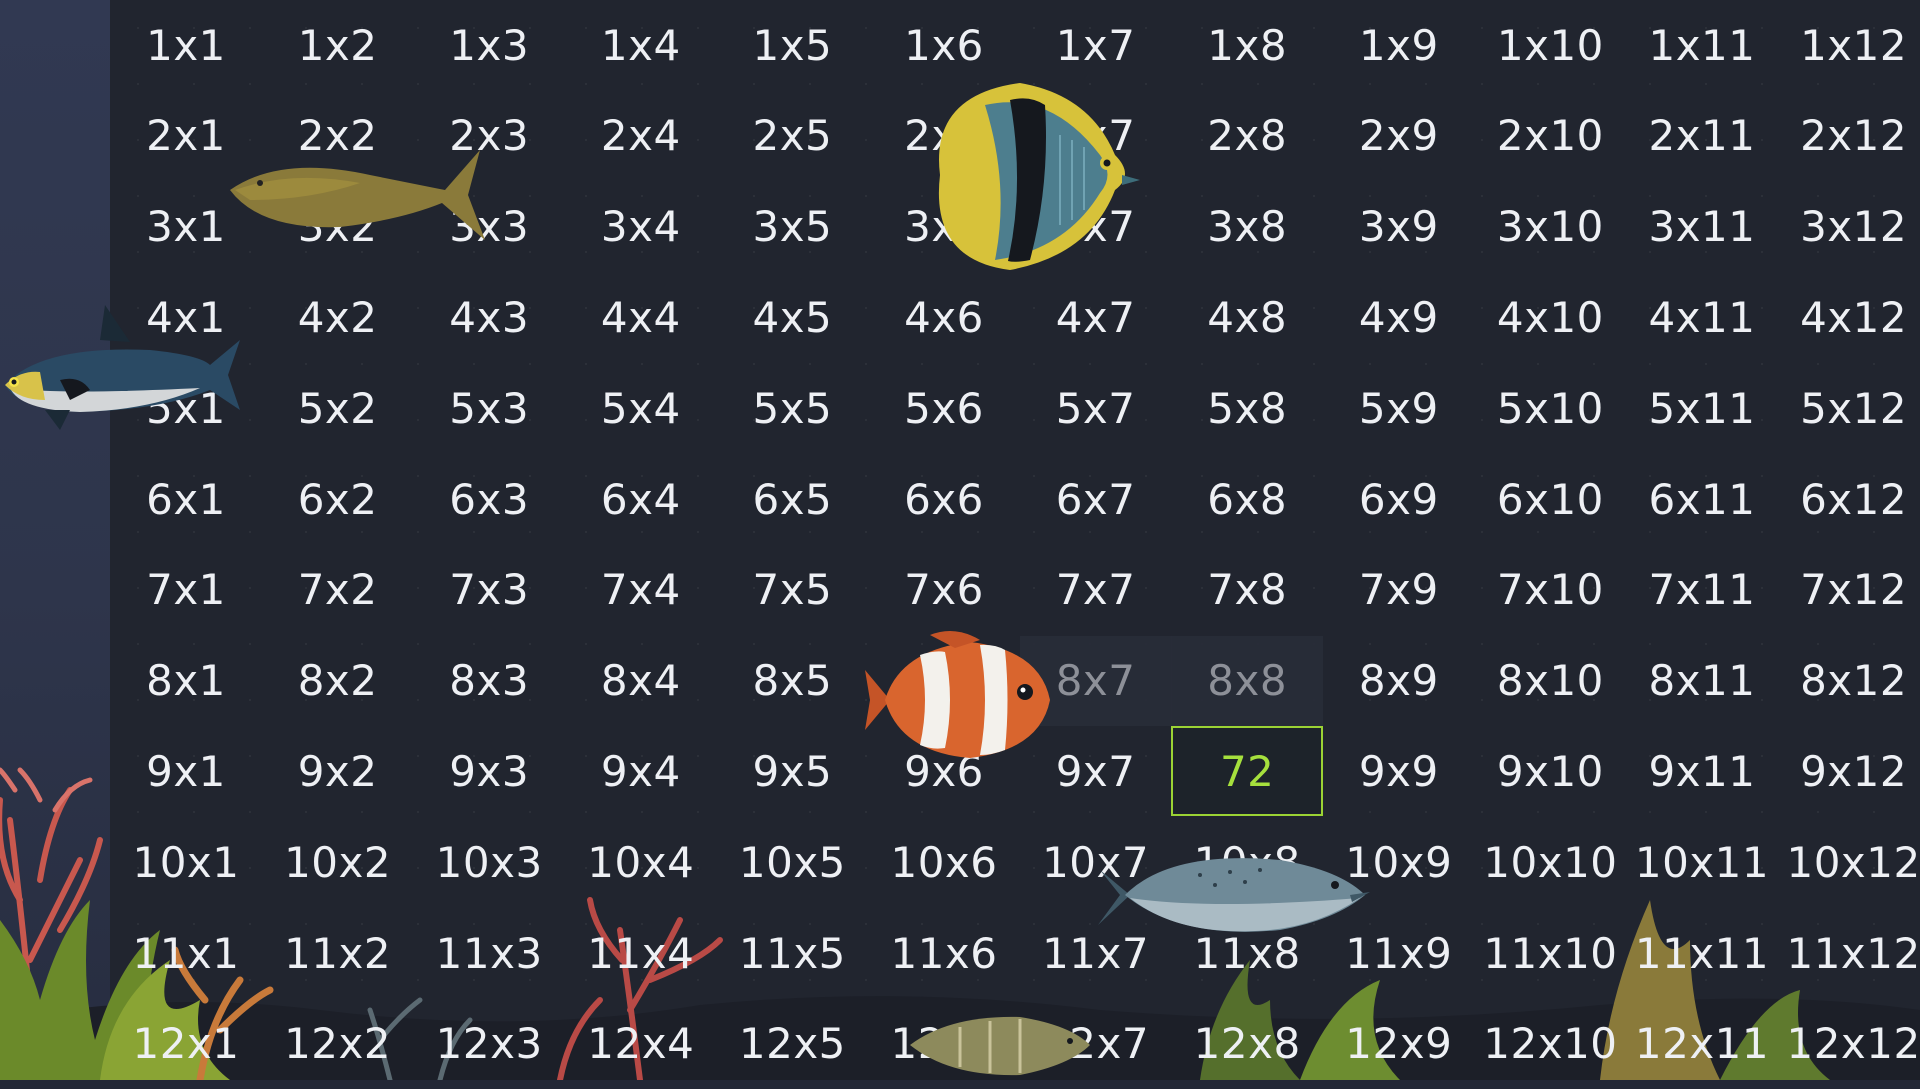 This screenshot has height=1089, width=1920. I want to click on cell-8x10: 8x10, so click(1550, 681).